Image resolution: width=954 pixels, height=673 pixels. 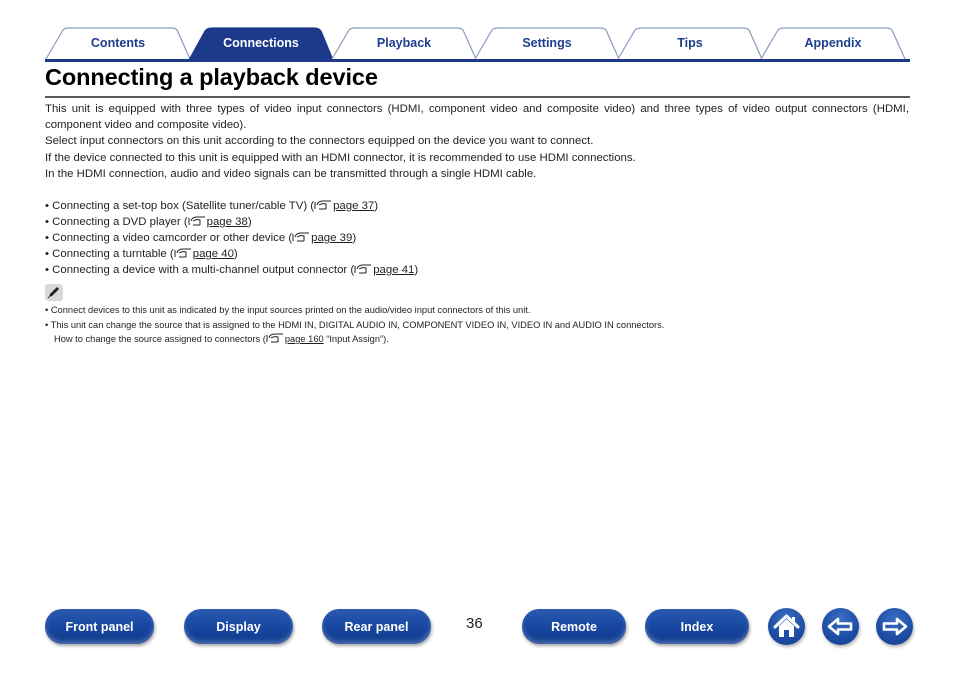 I want to click on home-icon, so click(x=786, y=625).